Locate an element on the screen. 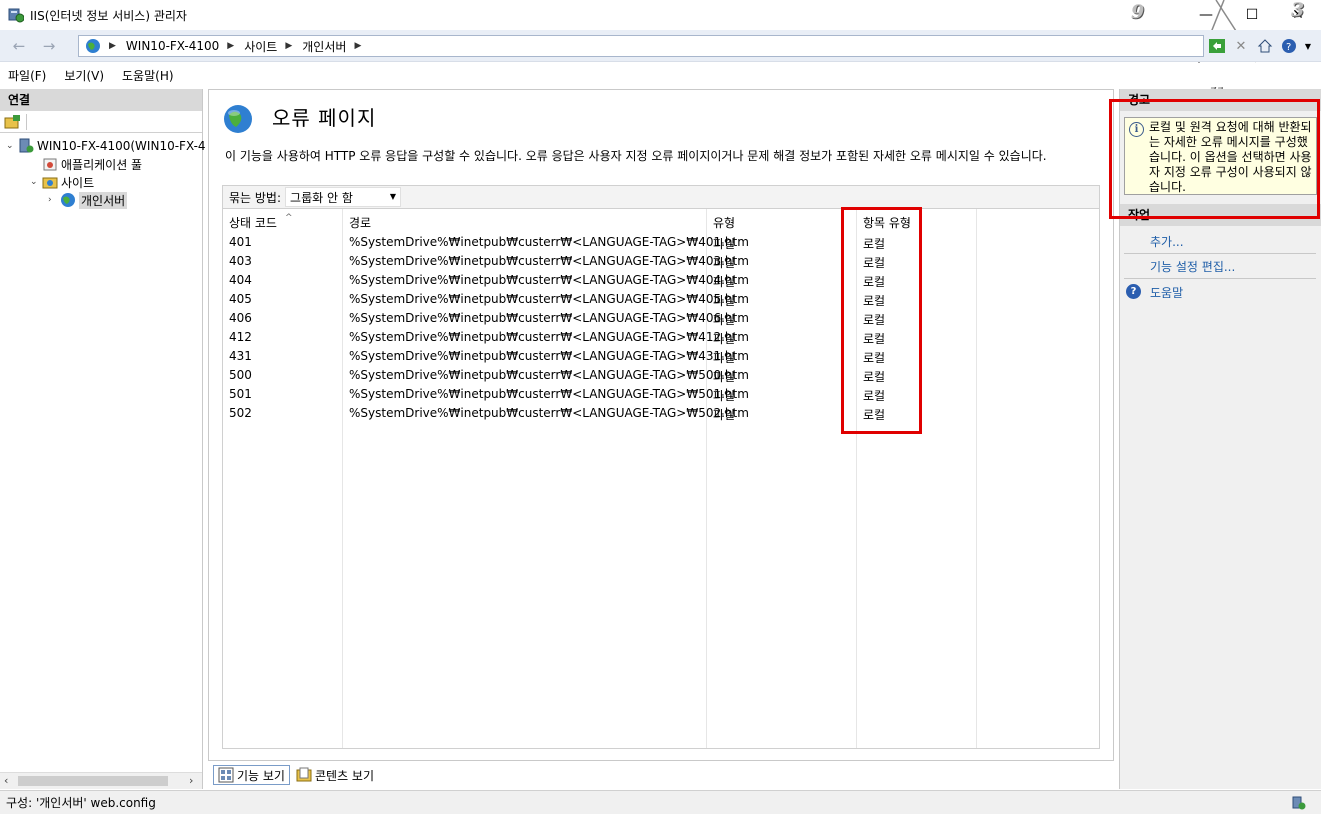 The height and width of the screenshot is (814, 1321). group-by-label: 묶는 방법: is located at coordinates (255, 197).